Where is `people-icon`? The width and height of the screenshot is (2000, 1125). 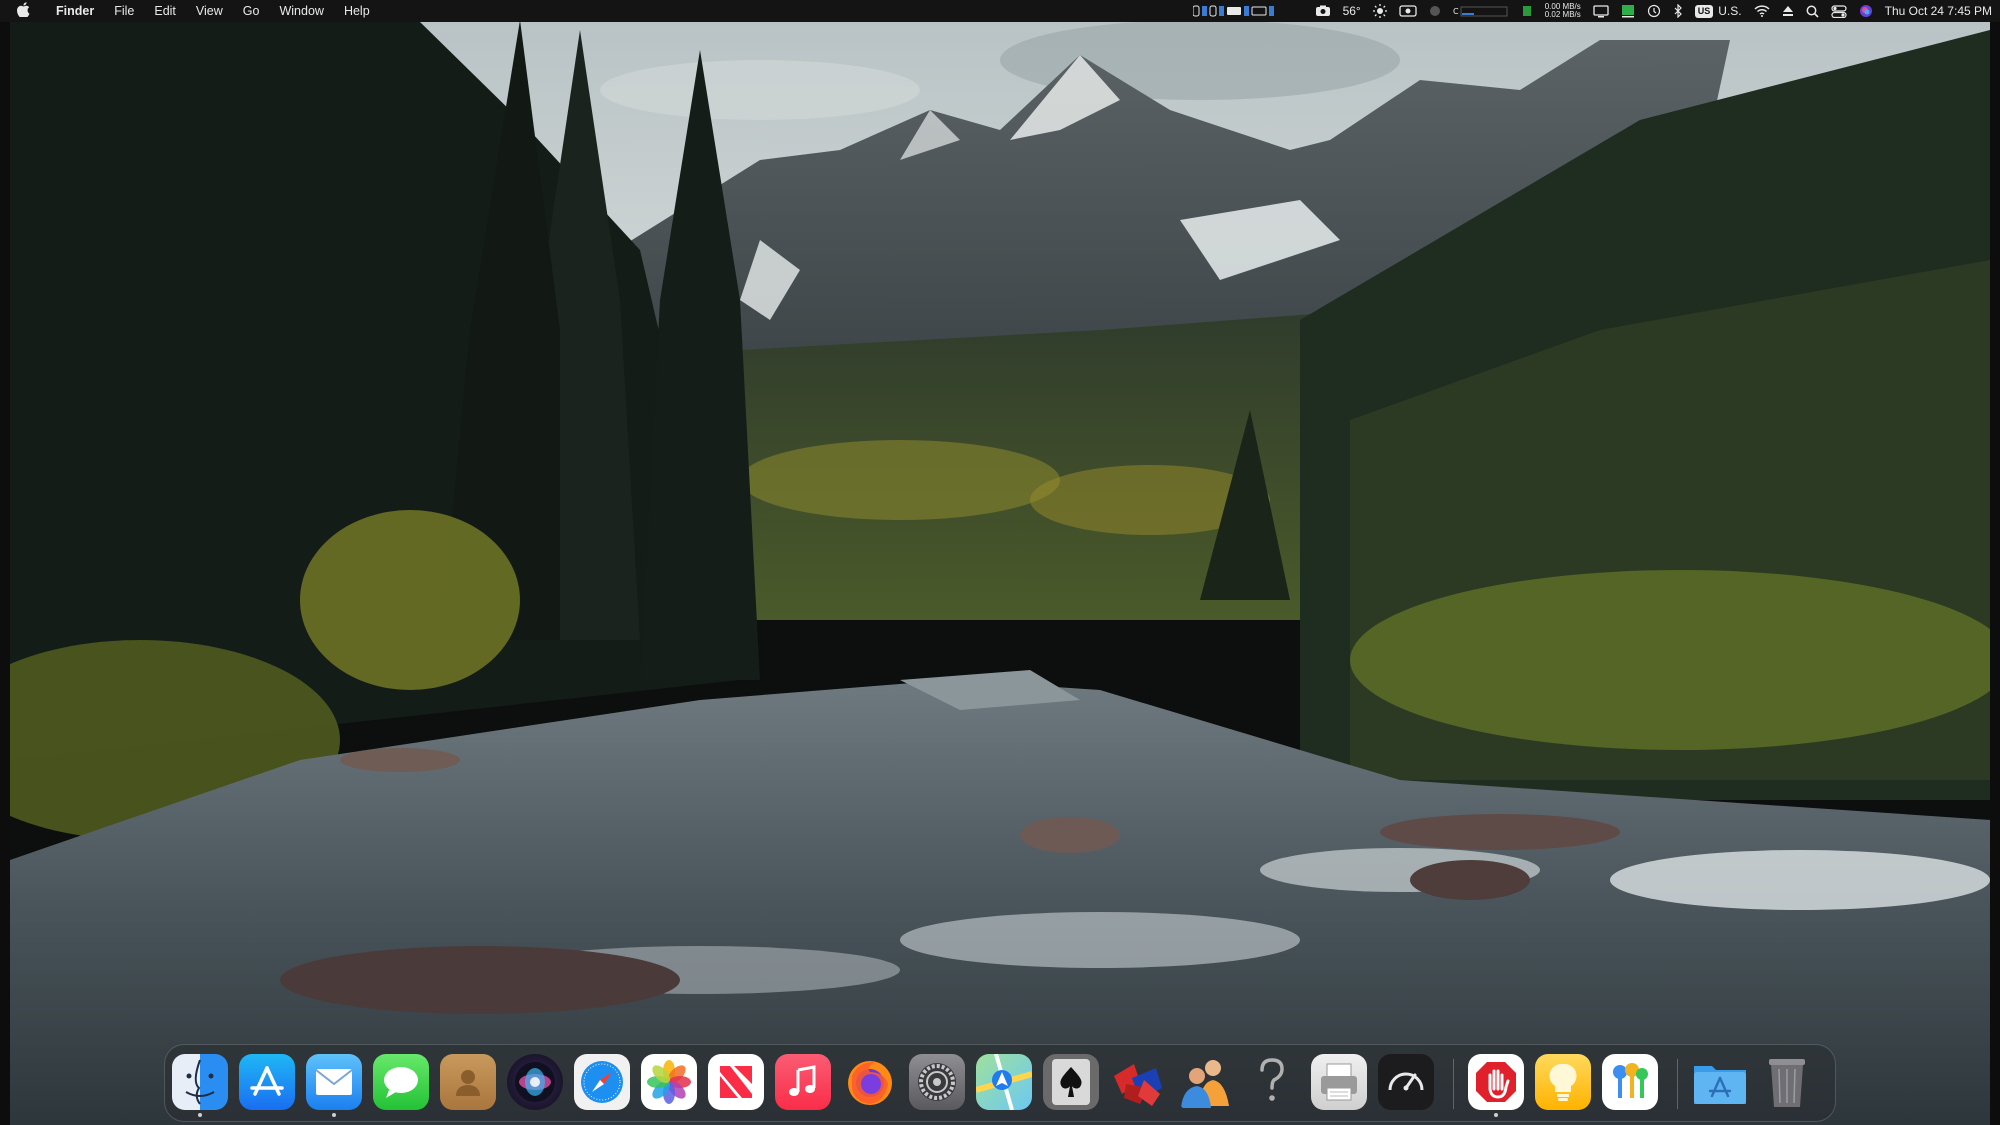 people-icon is located at coordinates (1205, 1082).